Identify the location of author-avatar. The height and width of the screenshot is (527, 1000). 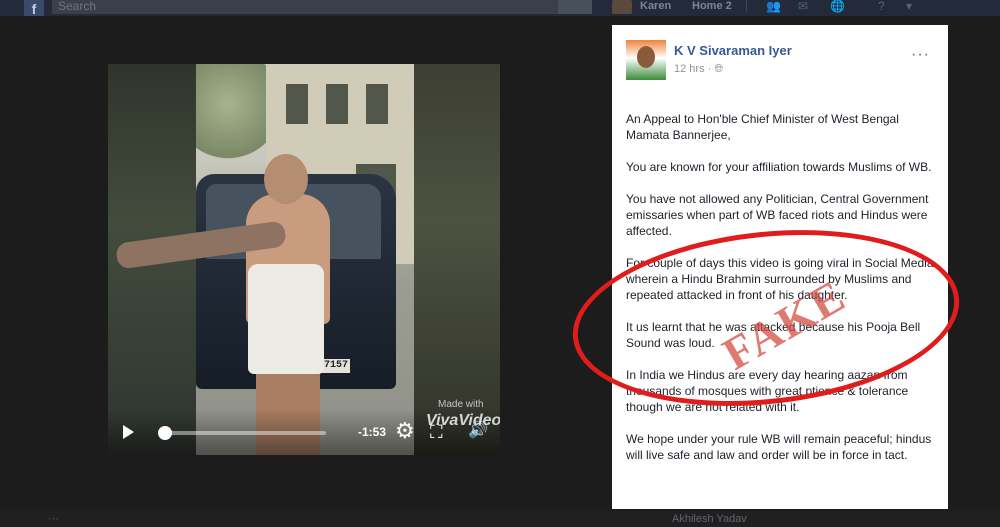
(646, 60).